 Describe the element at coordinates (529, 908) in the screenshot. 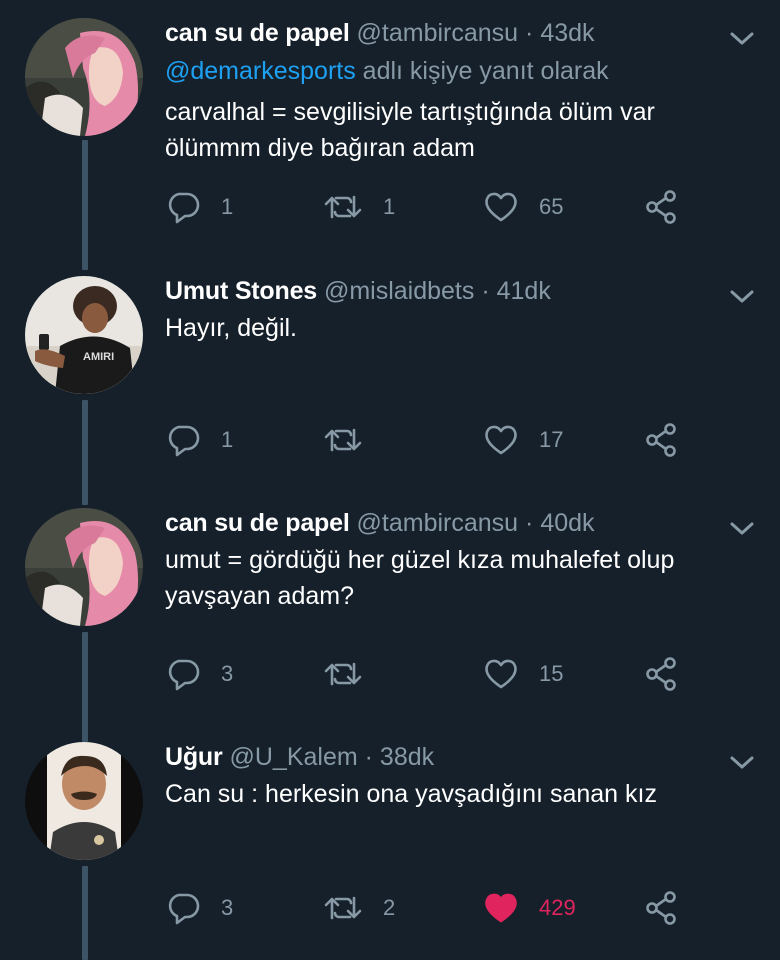

I see `like-button: 429` at that location.